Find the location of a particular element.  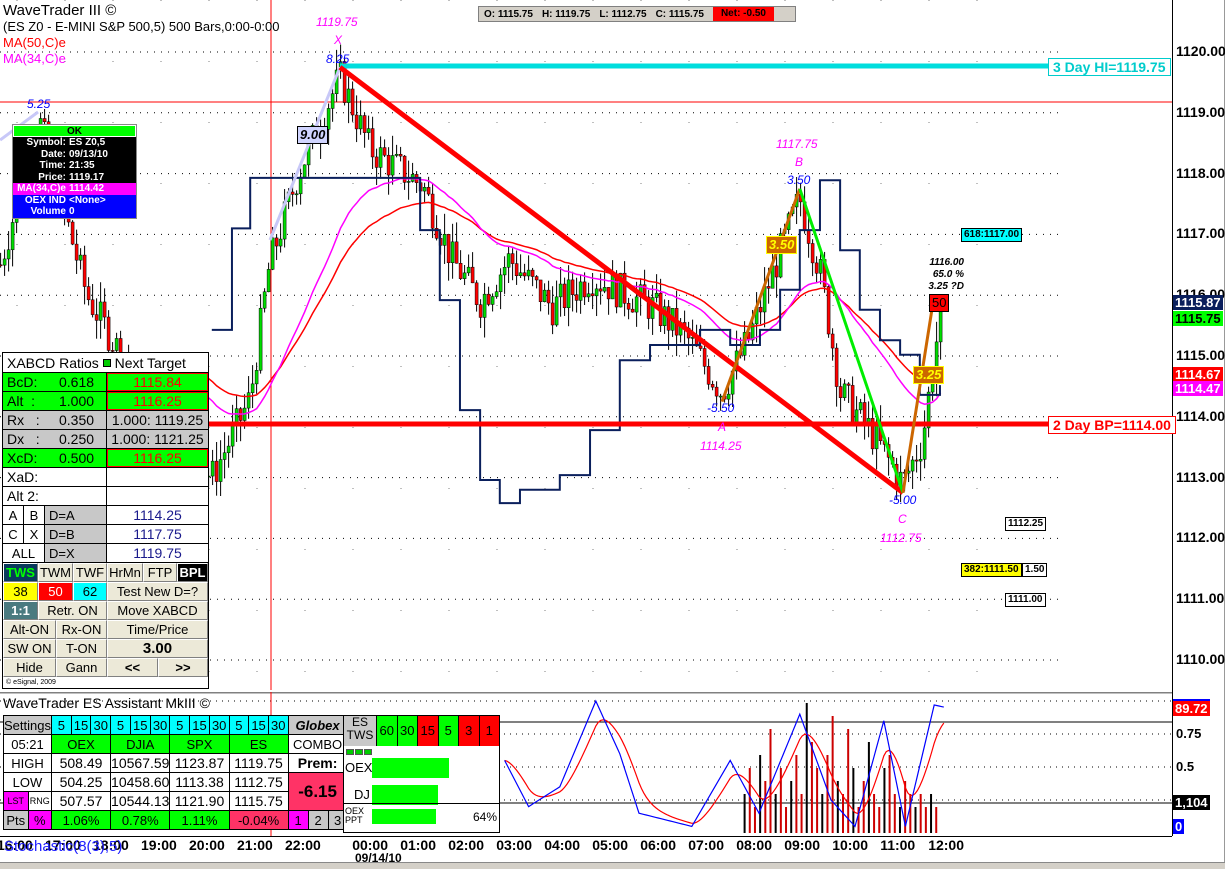

fib-50-button: 50 is located at coordinates (55, 591).